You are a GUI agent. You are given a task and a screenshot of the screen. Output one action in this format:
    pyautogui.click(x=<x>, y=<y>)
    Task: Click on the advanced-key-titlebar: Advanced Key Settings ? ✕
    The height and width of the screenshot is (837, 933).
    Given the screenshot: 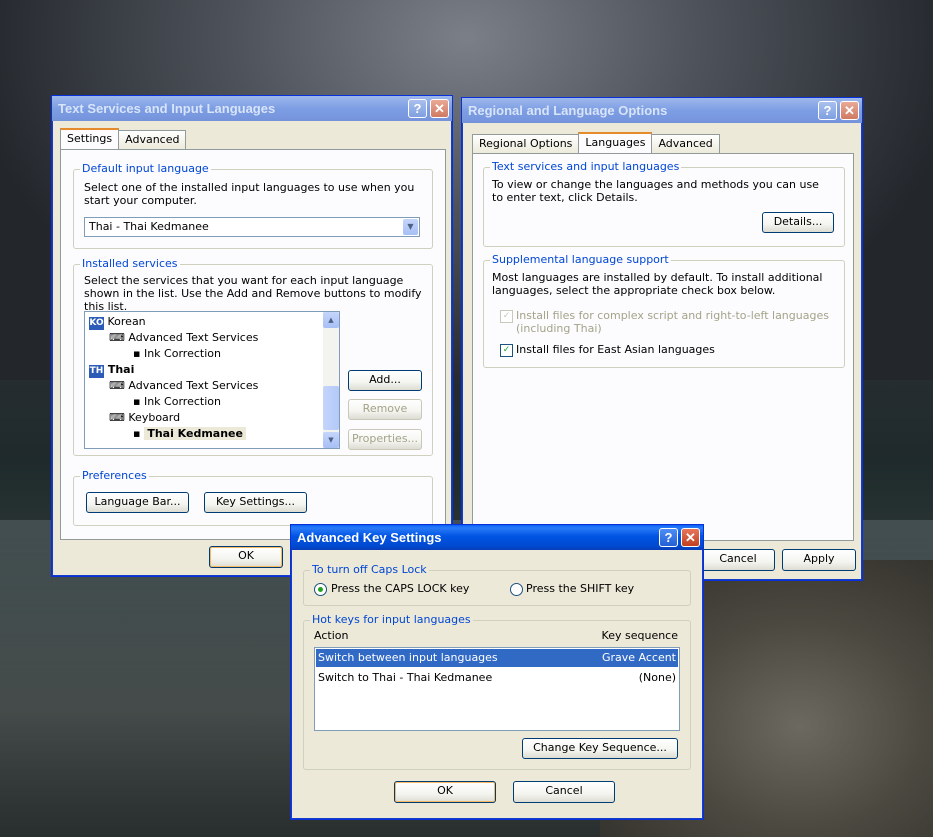 What is the action you would take?
    pyautogui.click(x=497, y=537)
    